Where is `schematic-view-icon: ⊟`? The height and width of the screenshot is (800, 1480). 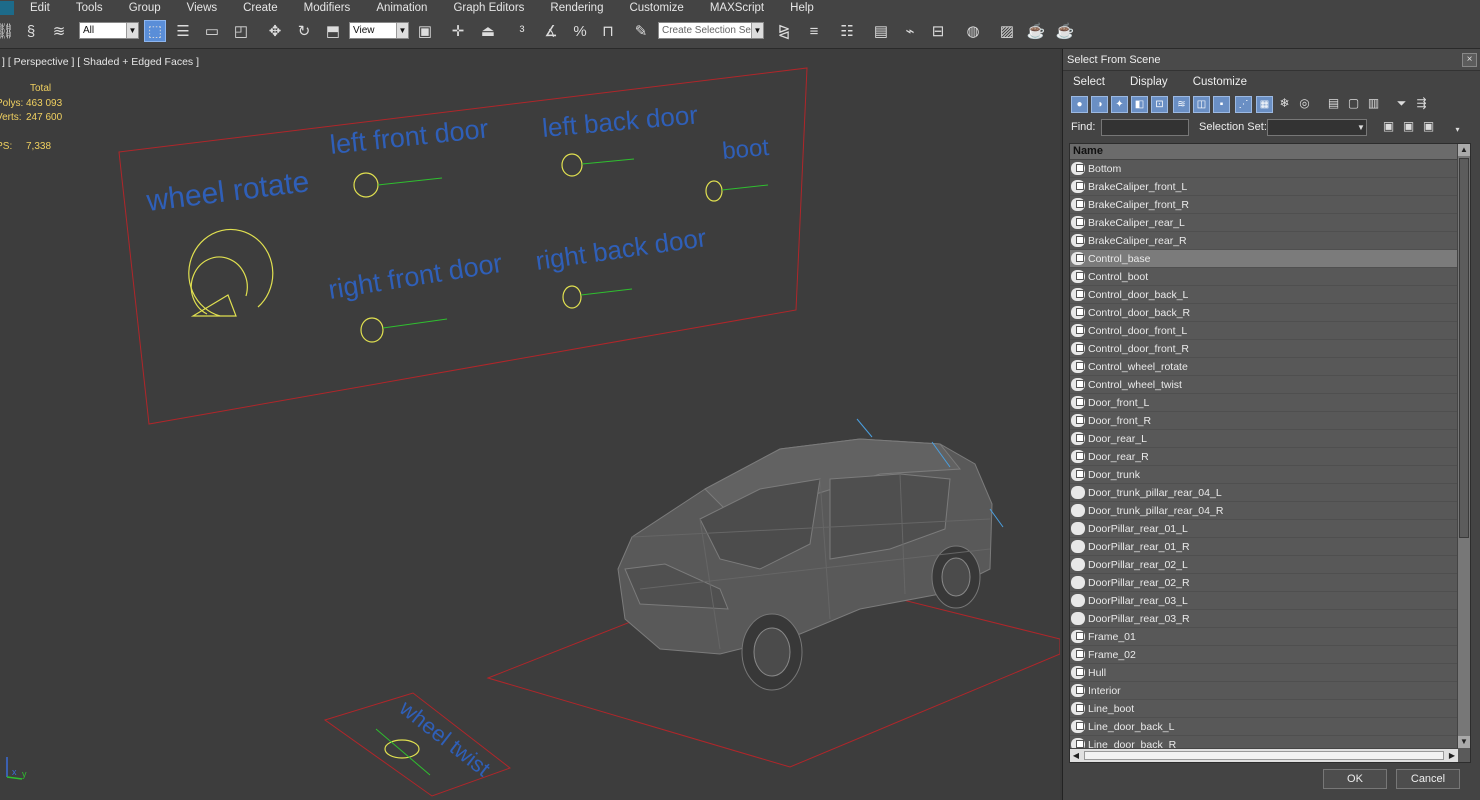 schematic-view-icon: ⊟ is located at coordinates (938, 31).